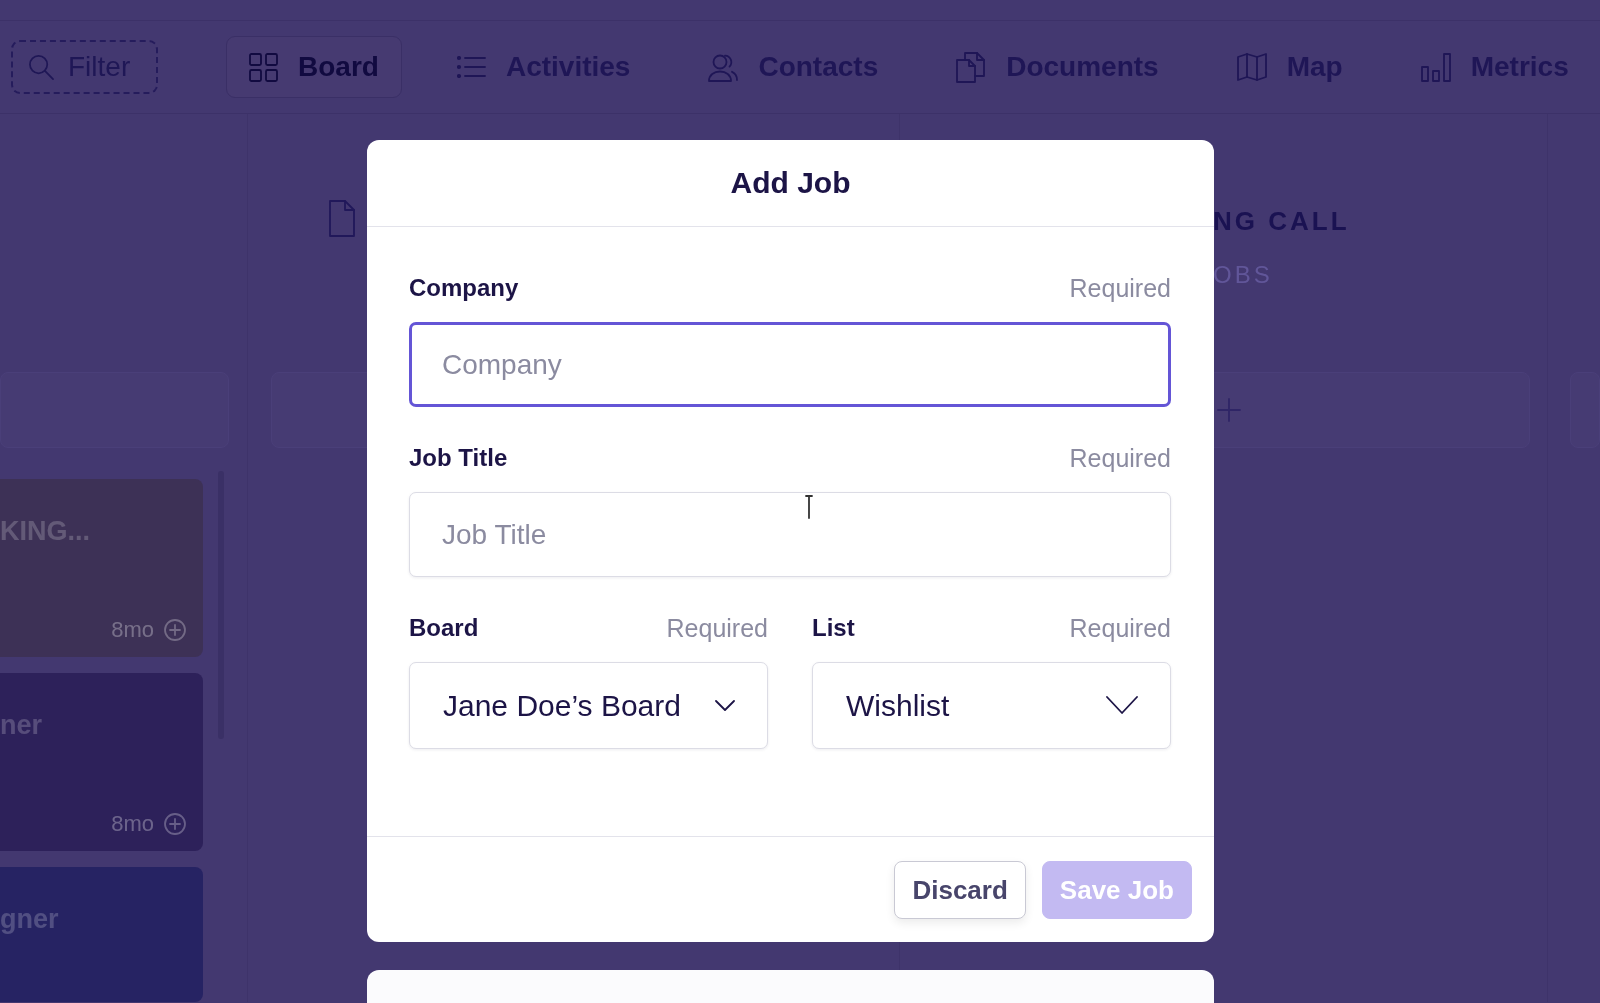  I want to click on card-age: 8mo, so click(132, 824).